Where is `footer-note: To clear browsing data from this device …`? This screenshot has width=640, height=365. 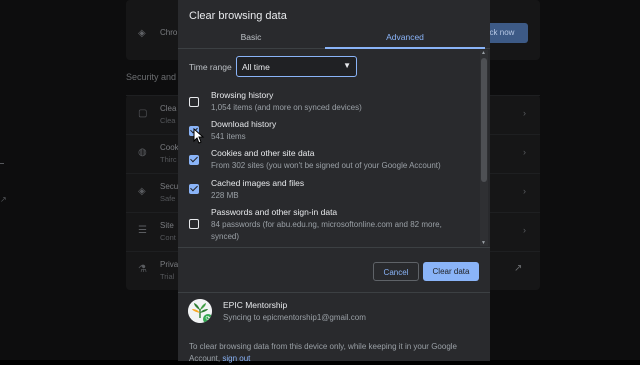 footer-note: To clear browsing data from this device … is located at coordinates (334, 353).